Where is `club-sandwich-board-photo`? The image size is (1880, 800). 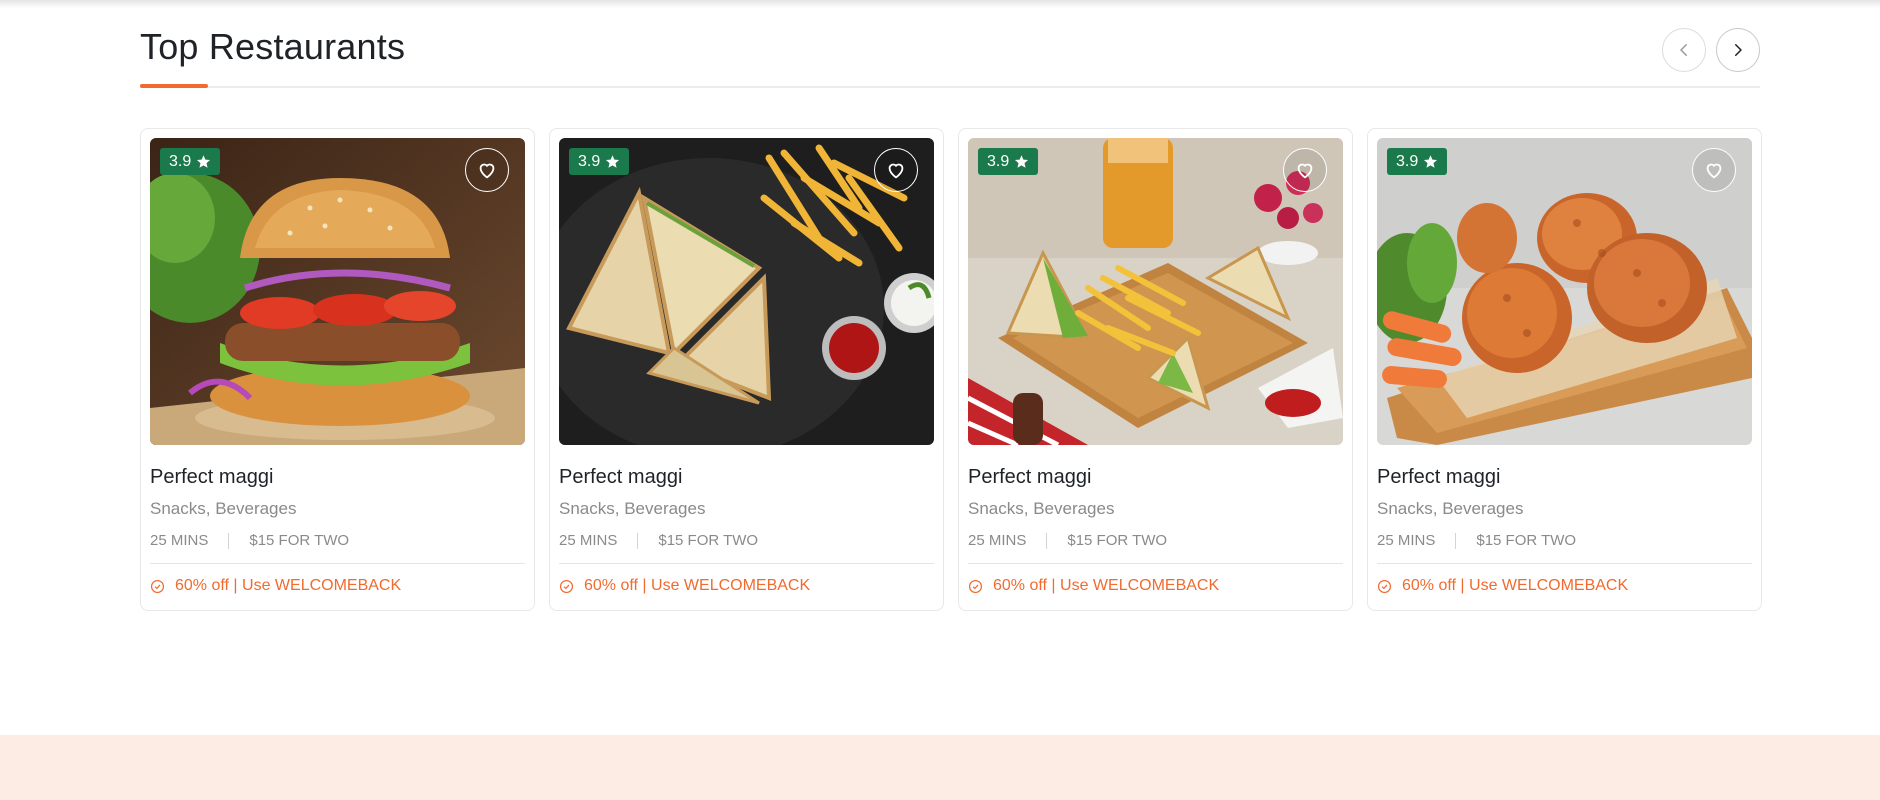
club-sandwich-board-photo is located at coordinates (1155, 291).